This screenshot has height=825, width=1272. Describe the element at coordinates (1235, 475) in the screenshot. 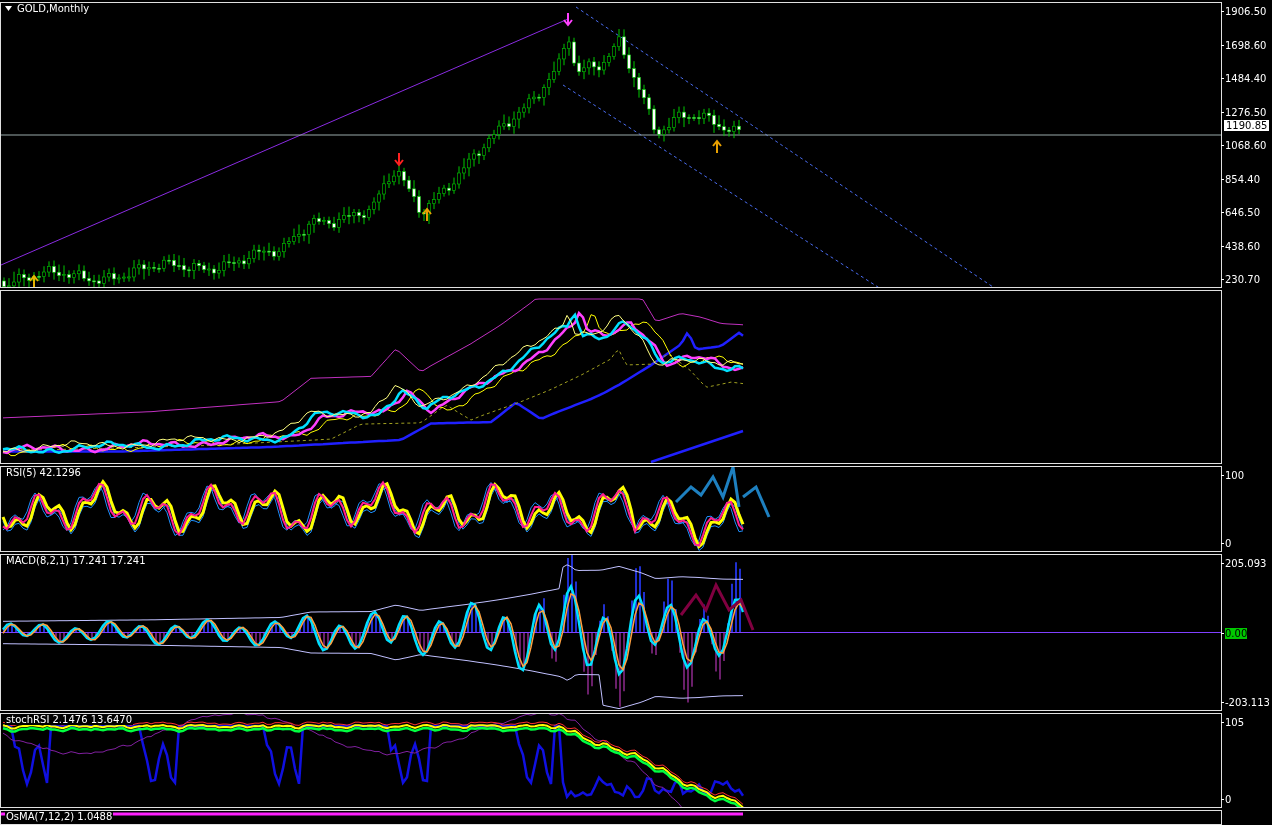

I see `axis-label: 100` at that location.